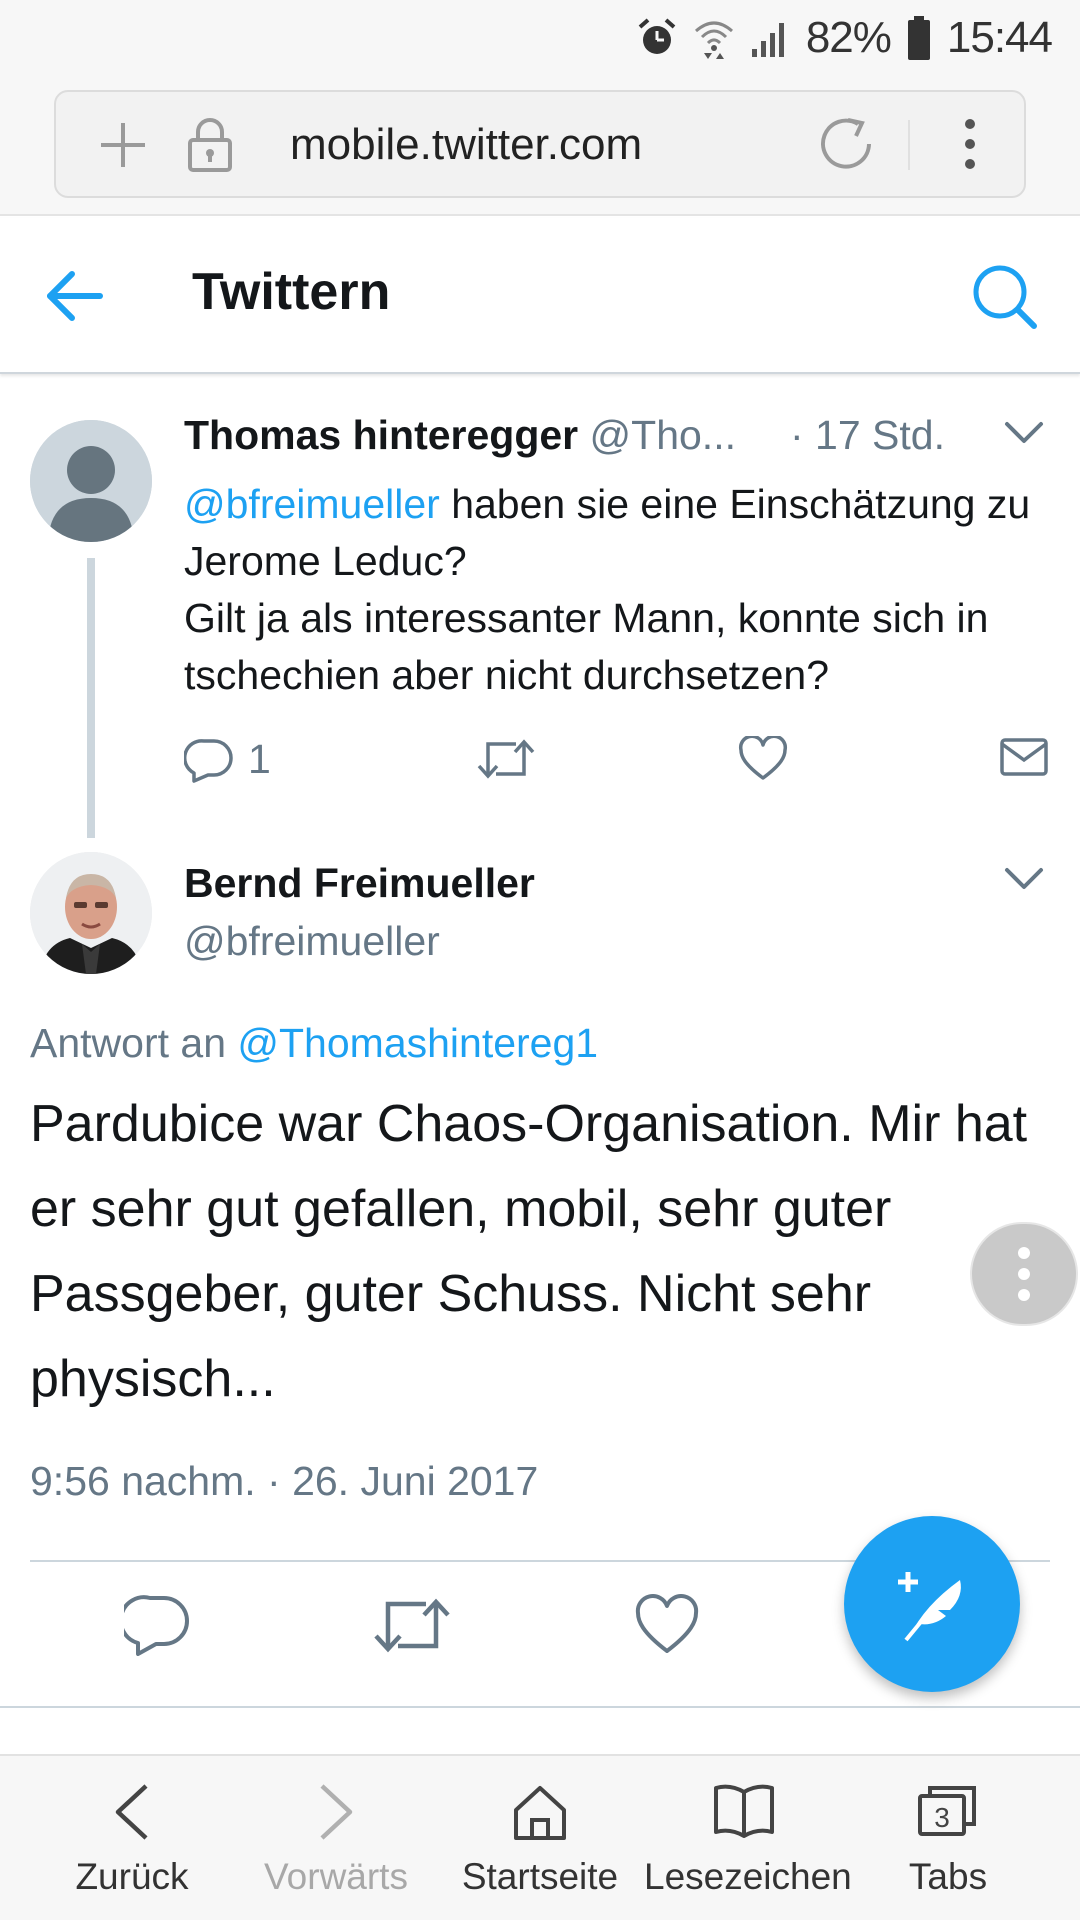 This screenshot has width=1080, height=1920. What do you see at coordinates (284, 1481) in the screenshot?
I see `tweet-timestamp: 9:56 nachm. · 26. Juni 2017` at bounding box center [284, 1481].